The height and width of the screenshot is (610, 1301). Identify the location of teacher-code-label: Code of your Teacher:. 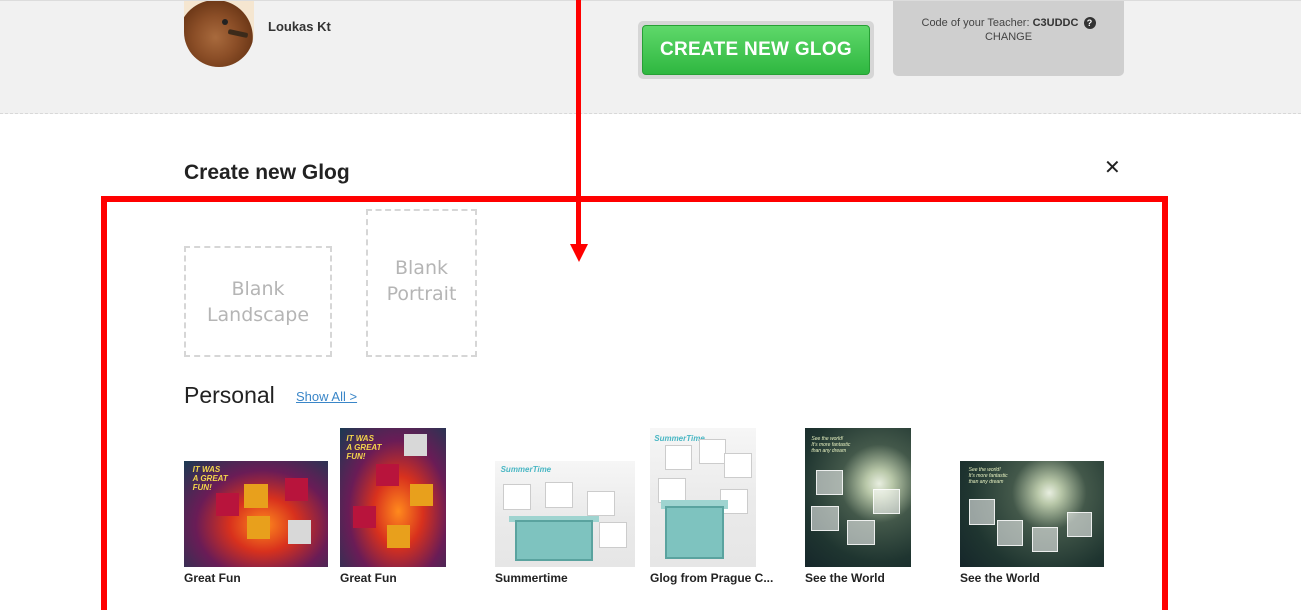
(975, 23).